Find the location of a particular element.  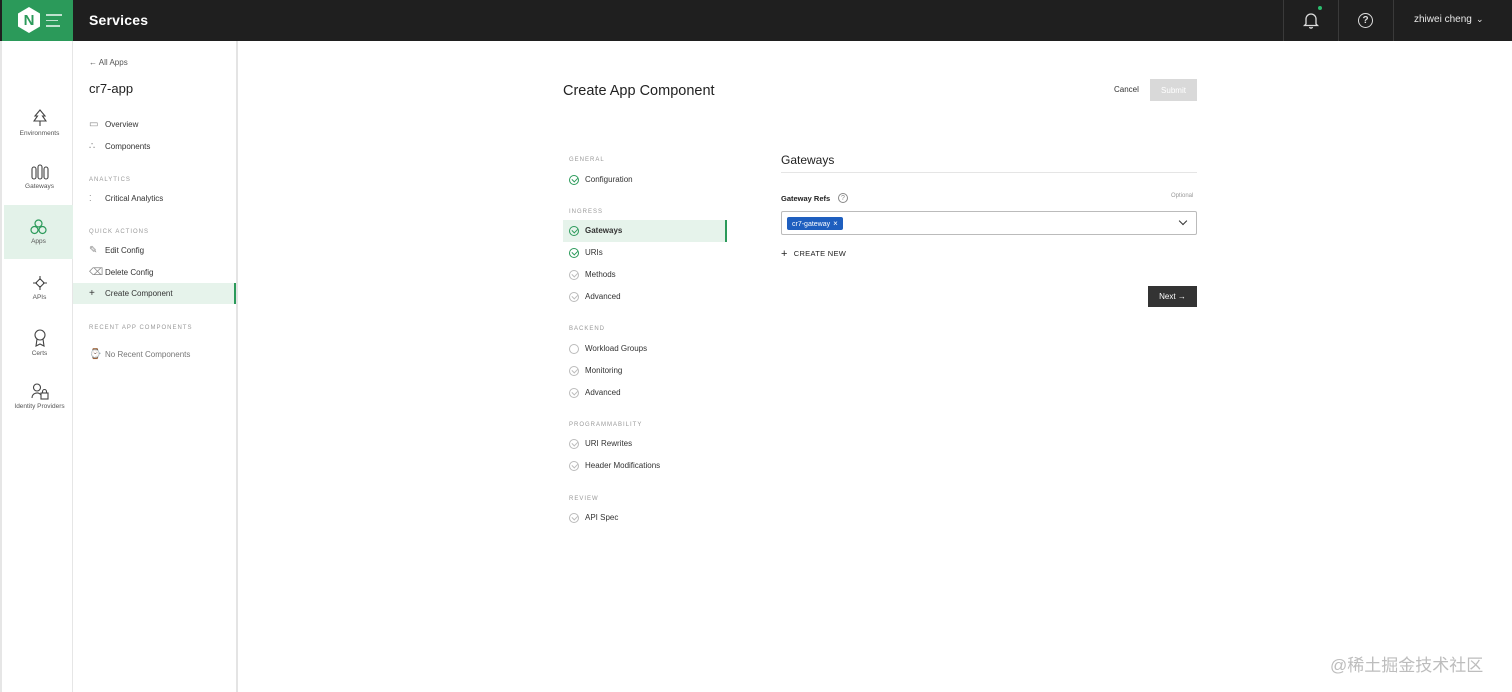

step-methods: Methods is located at coordinates (645, 275).